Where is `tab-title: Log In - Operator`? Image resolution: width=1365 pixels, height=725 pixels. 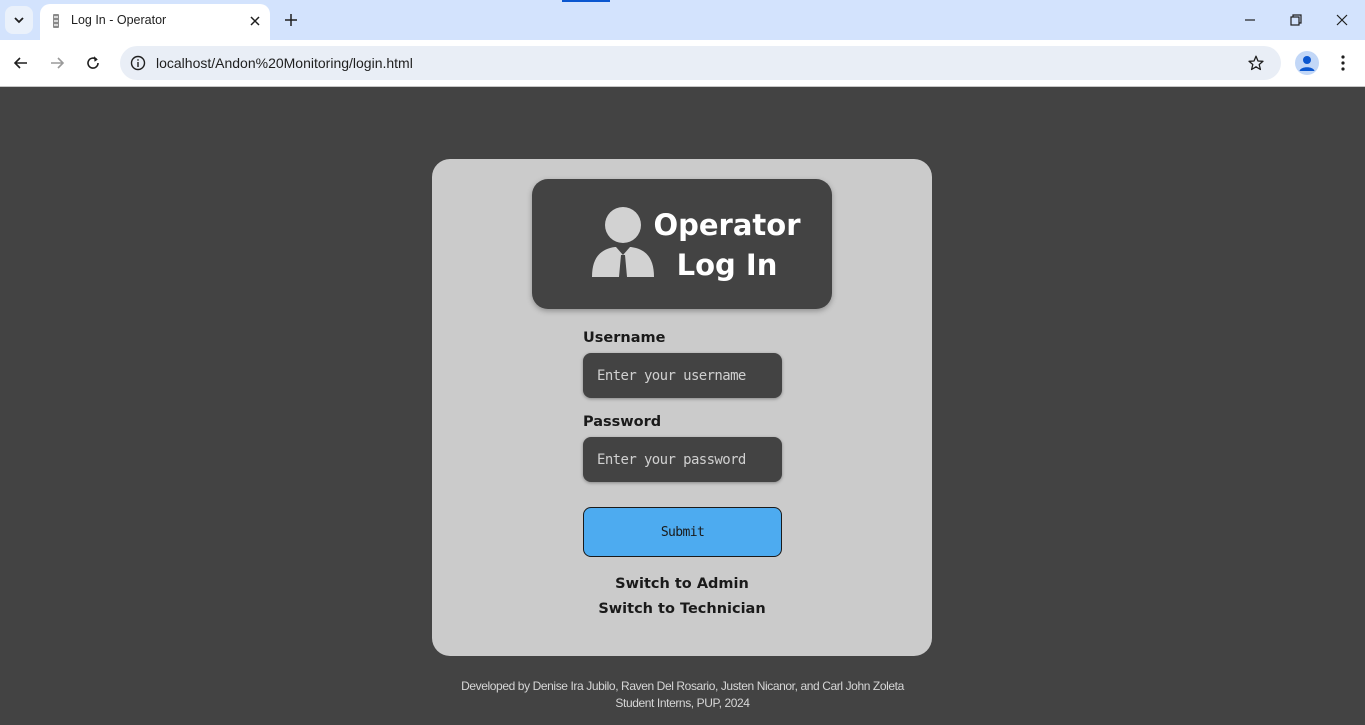
tab-title: Log In - Operator is located at coordinates (119, 20).